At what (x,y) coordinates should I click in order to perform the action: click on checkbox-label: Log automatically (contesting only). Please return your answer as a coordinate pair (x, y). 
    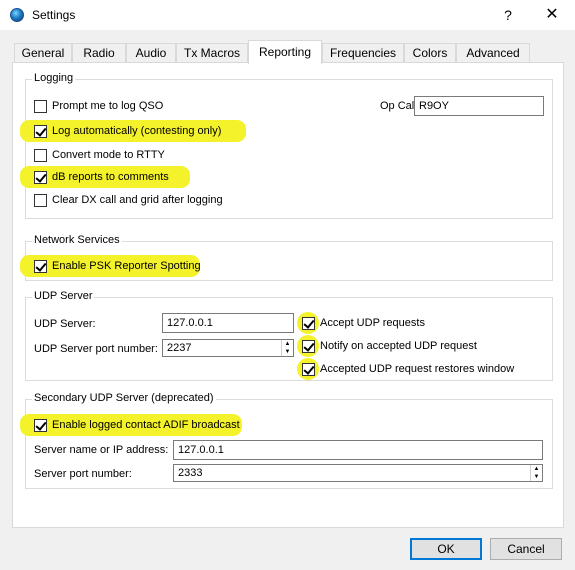
    Looking at the image, I should click on (137, 131).